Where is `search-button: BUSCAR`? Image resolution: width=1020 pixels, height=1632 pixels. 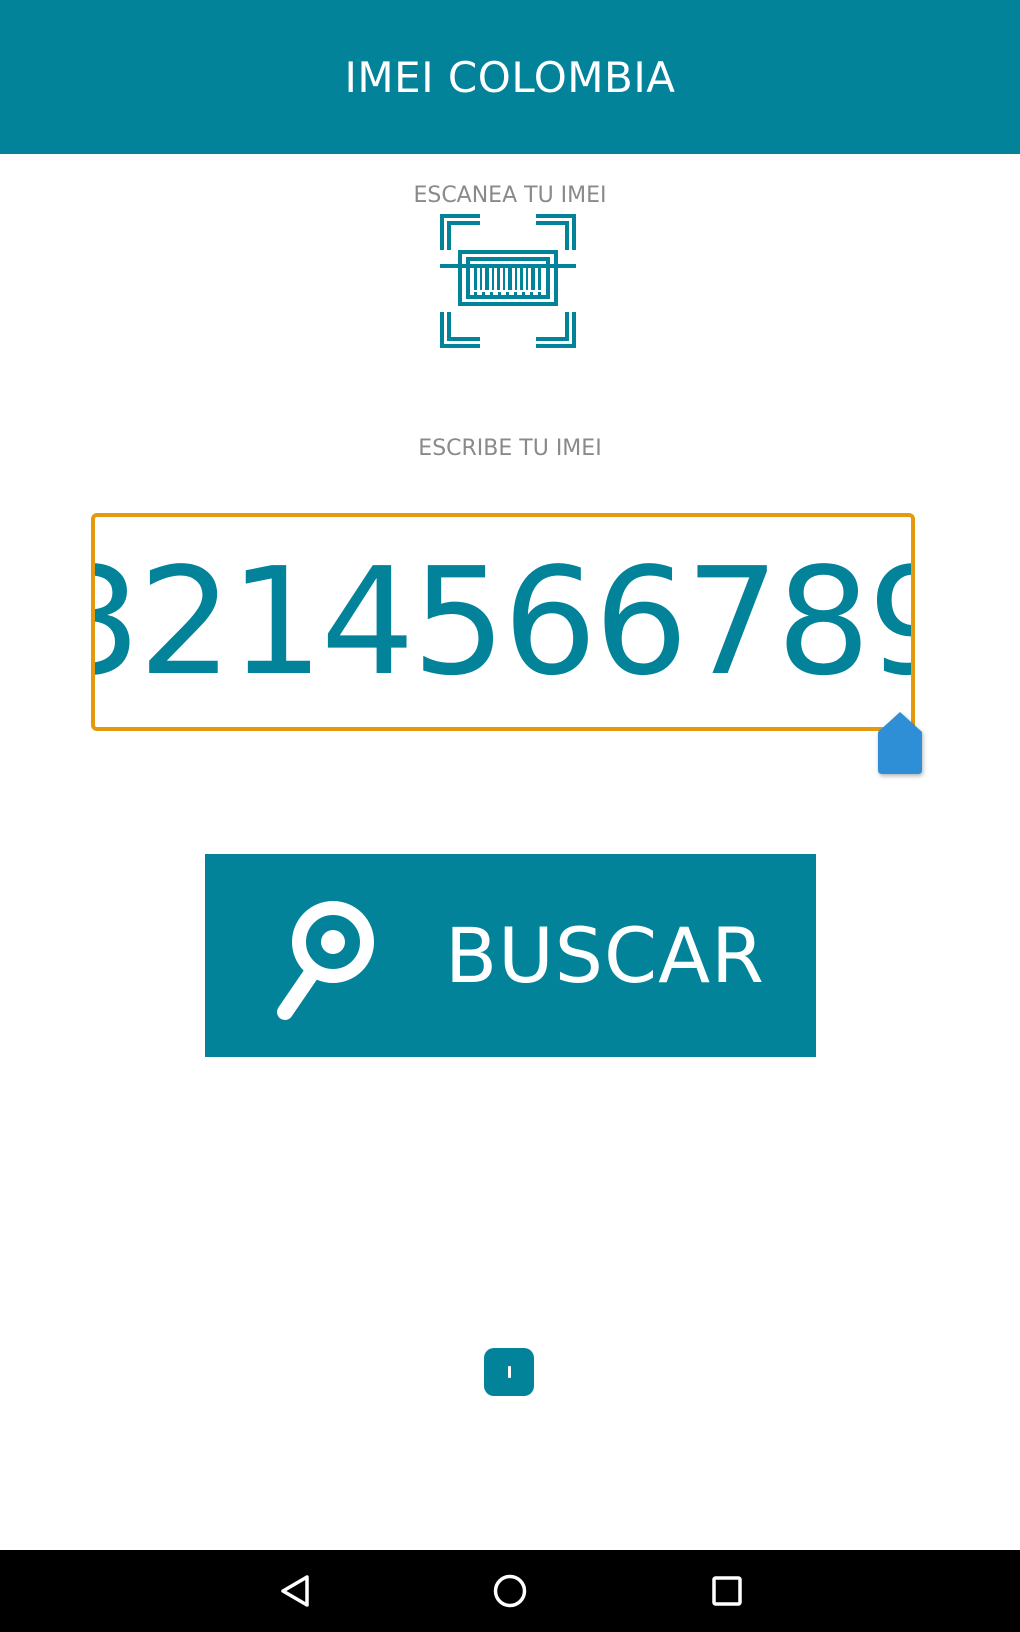
search-button: BUSCAR is located at coordinates (510, 955).